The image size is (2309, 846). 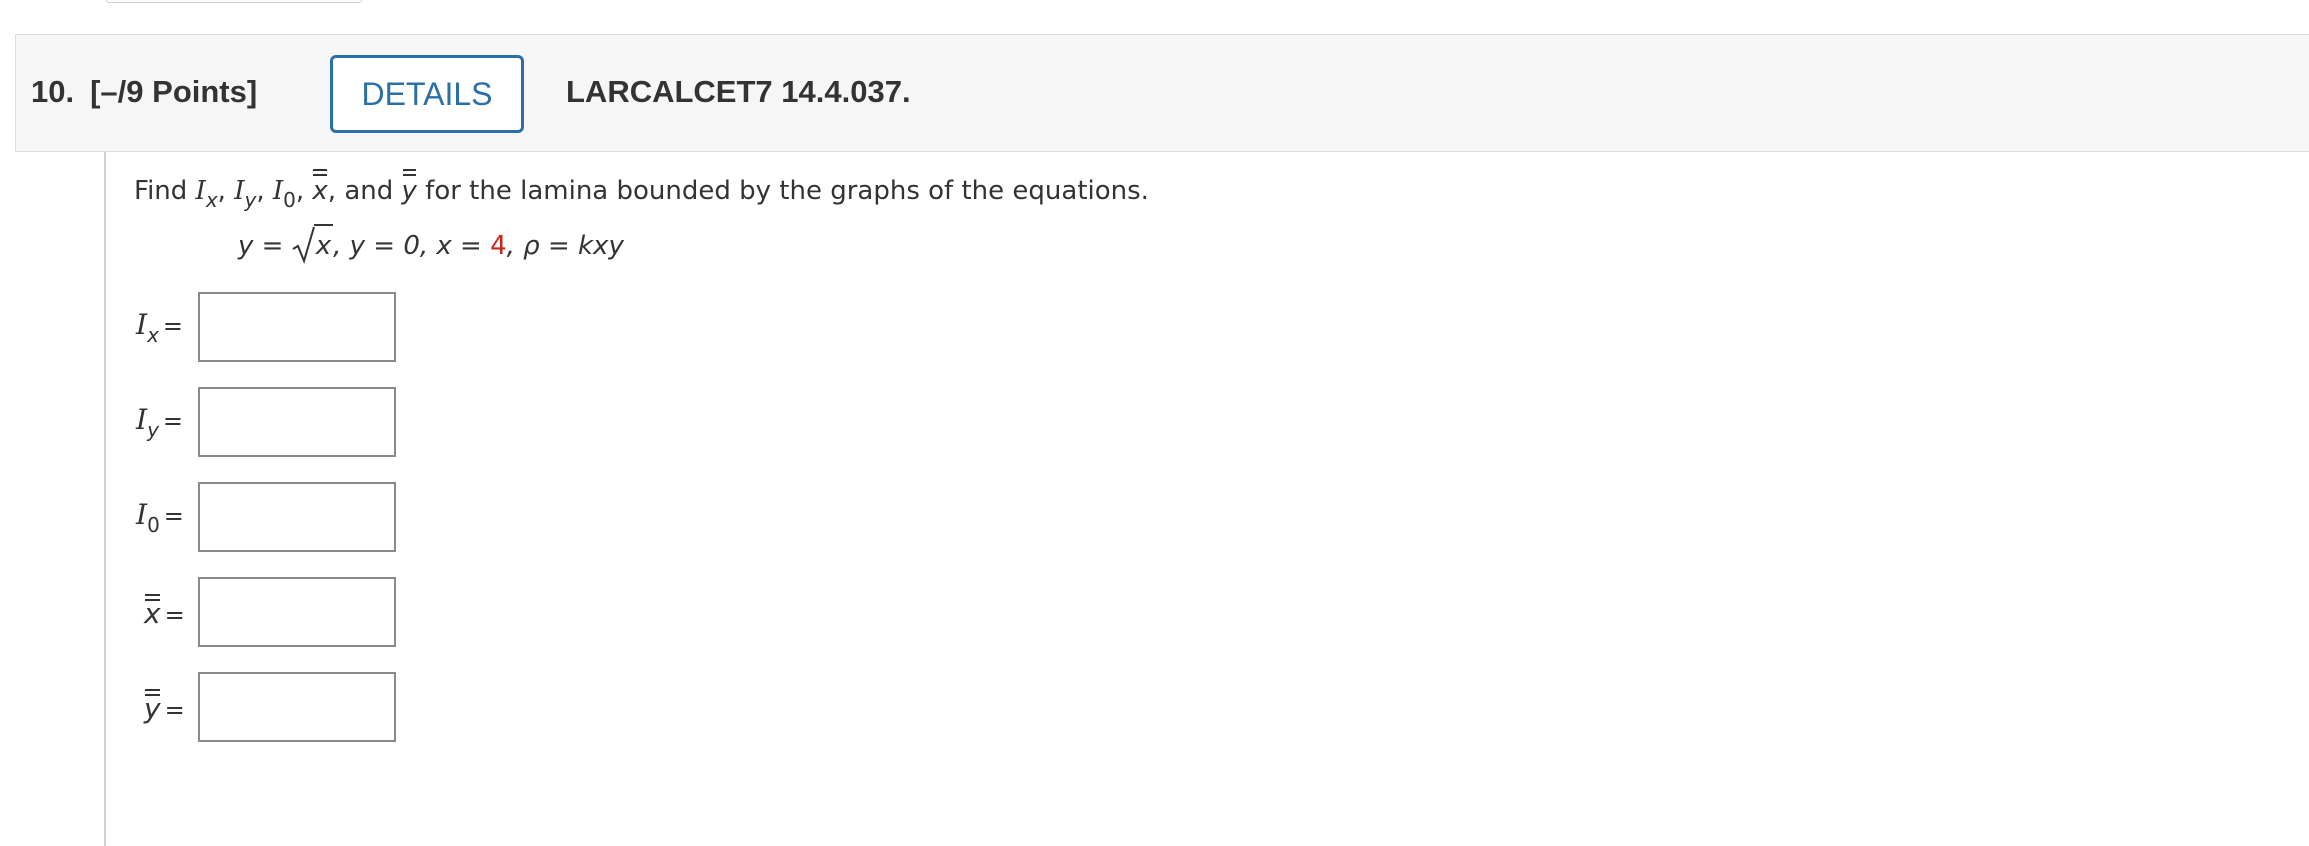 I want to click on answer-input-xbar, so click(x=297, y=612).